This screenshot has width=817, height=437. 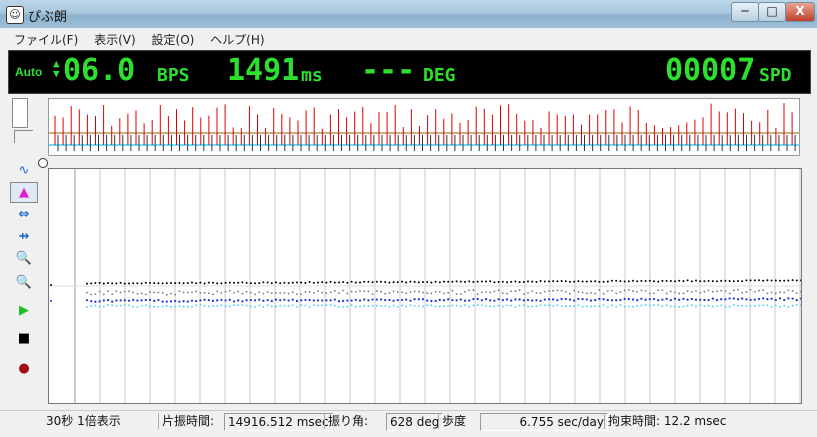 What do you see at coordinates (28, 72) in the screenshot?
I see `auto-mode-label: Auto` at bounding box center [28, 72].